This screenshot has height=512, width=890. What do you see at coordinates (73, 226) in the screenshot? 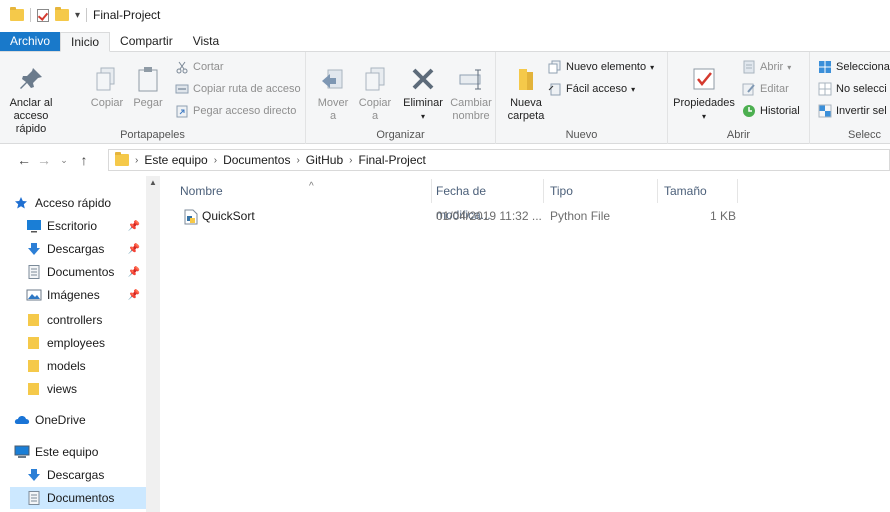
I see `nav-item-escritorio: Escritorio 📌` at bounding box center [73, 226].